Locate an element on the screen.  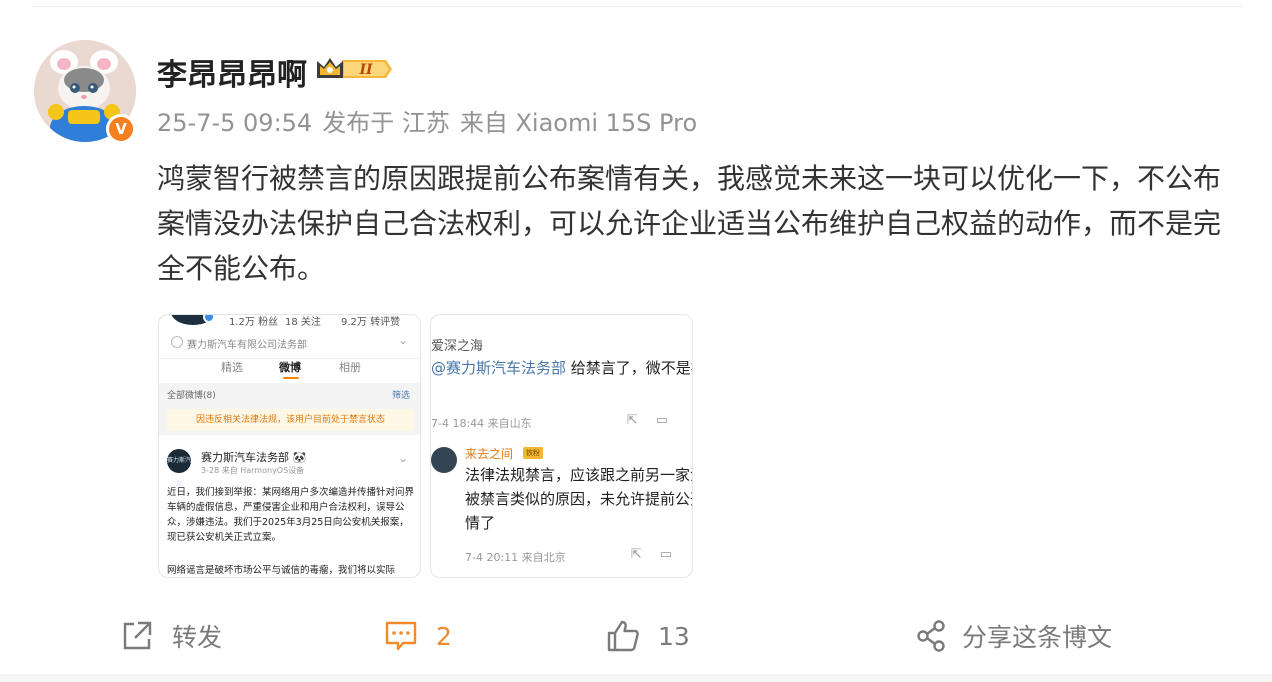
post-location: 发布于 江苏 is located at coordinates (386, 123).